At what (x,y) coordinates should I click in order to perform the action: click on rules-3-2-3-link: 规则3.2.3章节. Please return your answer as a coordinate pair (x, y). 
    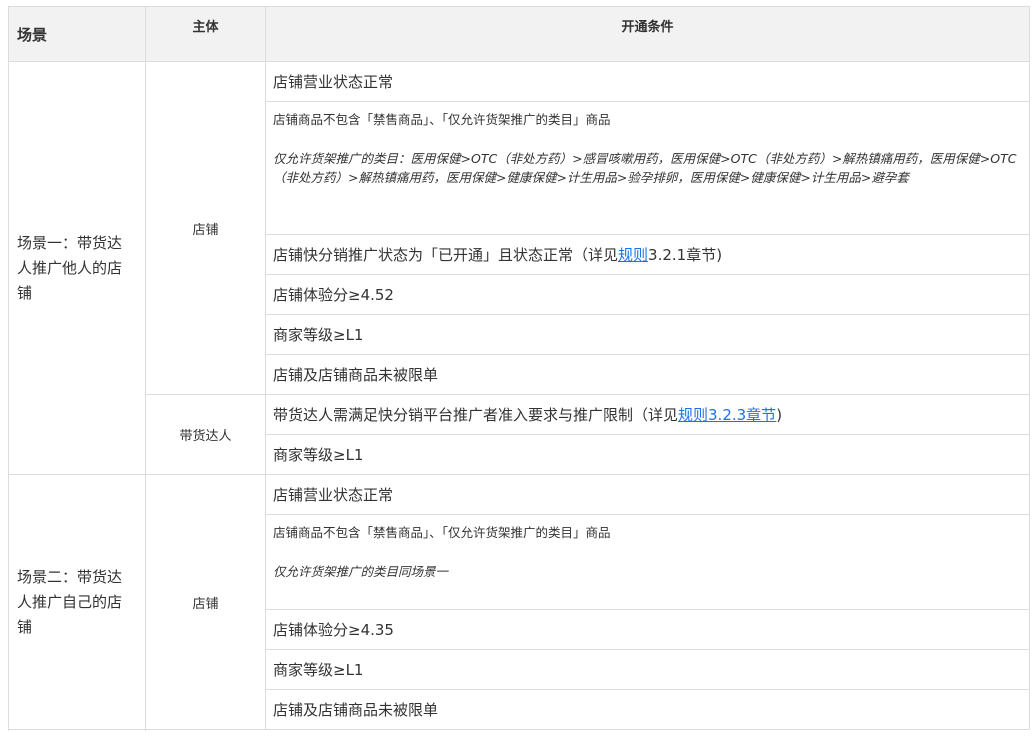
    Looking at the image, I should click on (727, 415).